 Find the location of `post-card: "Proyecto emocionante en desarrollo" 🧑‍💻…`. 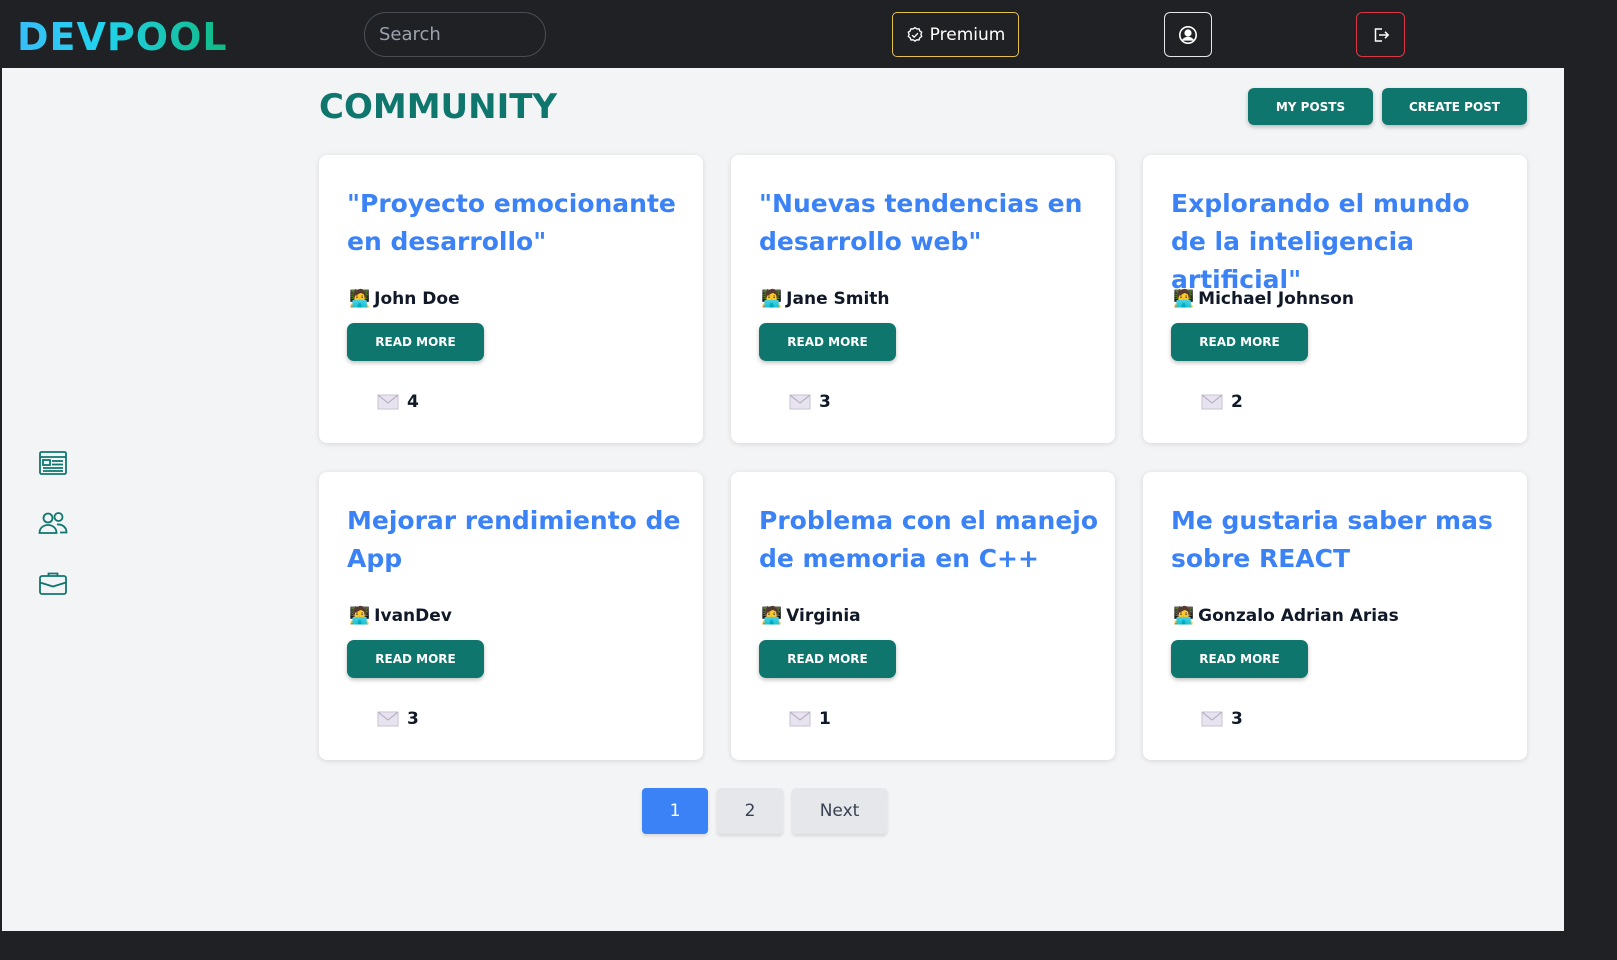

post-card: "Proyecto emocionante en desarrollo" 🧑‍💻… is located at coordinates (511, 299).